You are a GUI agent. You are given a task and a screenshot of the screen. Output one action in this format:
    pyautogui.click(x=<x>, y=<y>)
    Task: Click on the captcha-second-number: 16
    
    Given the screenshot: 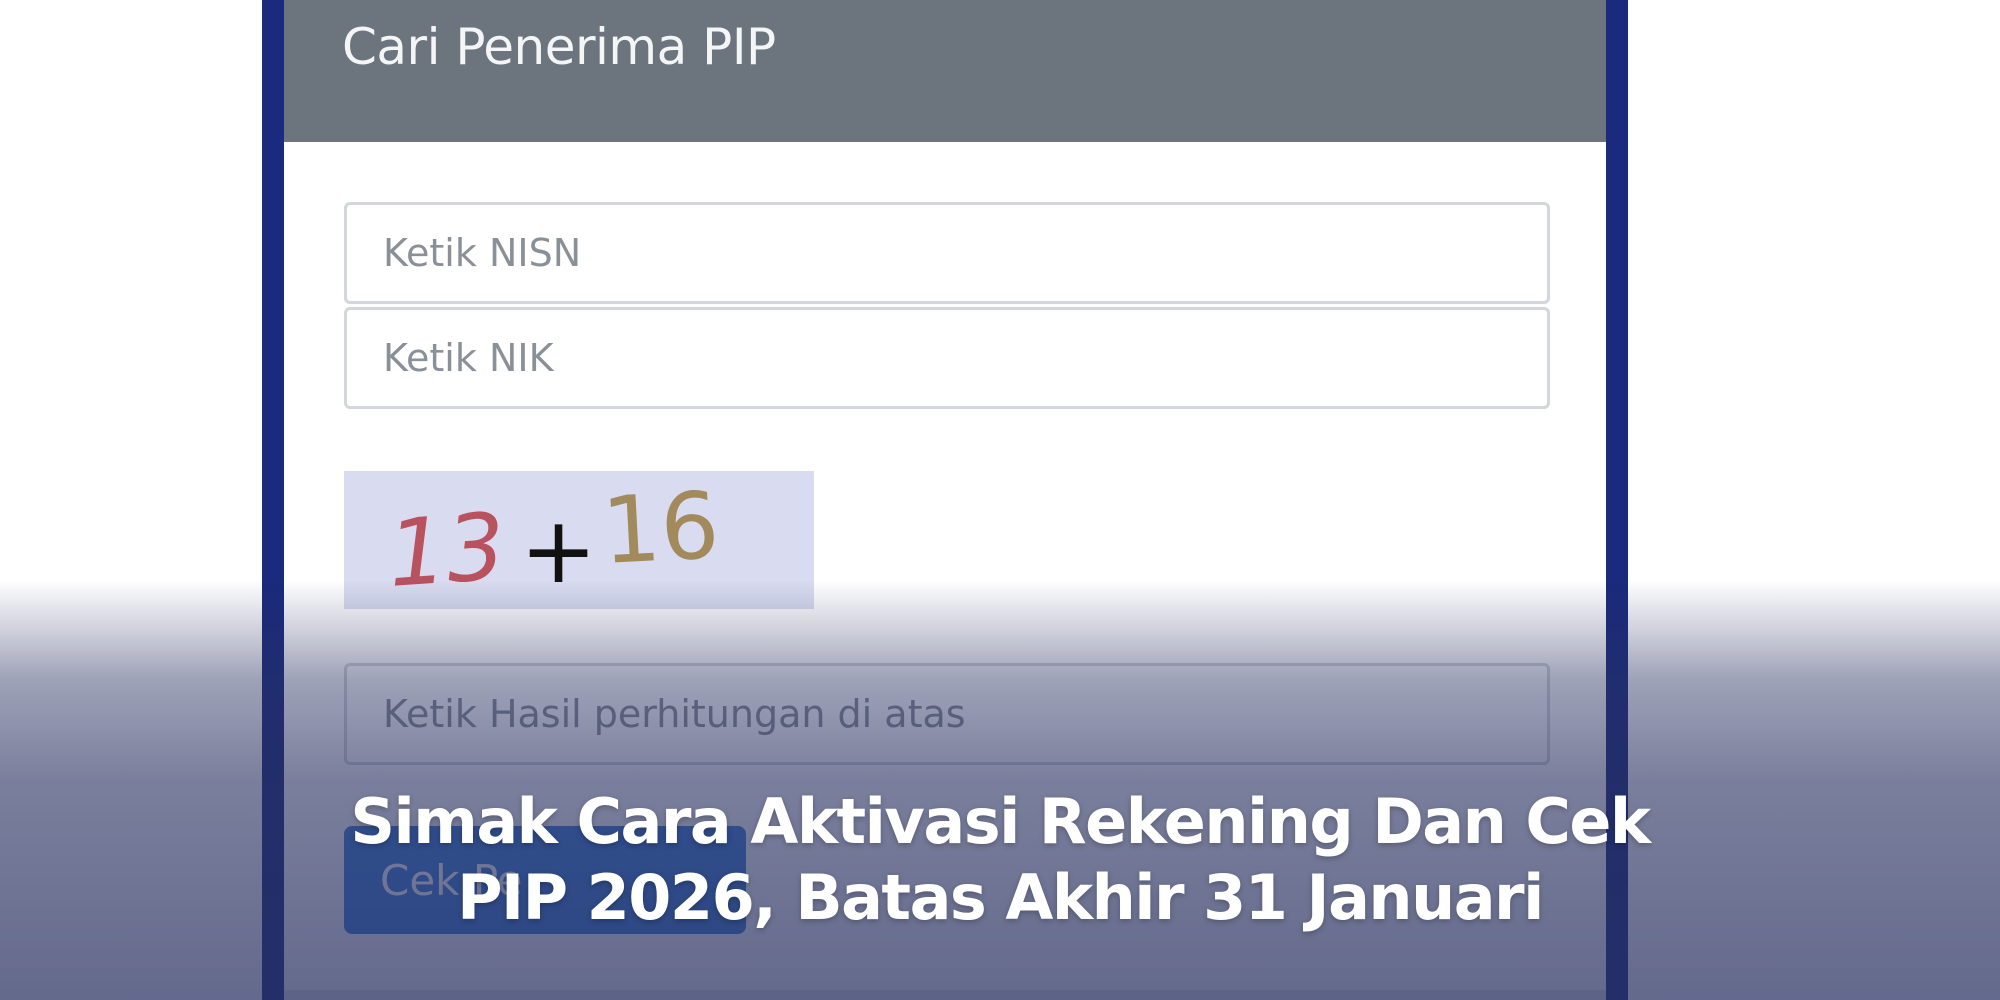 What is the action you would take?
    pyautogui.click(x=660, y=528)
    